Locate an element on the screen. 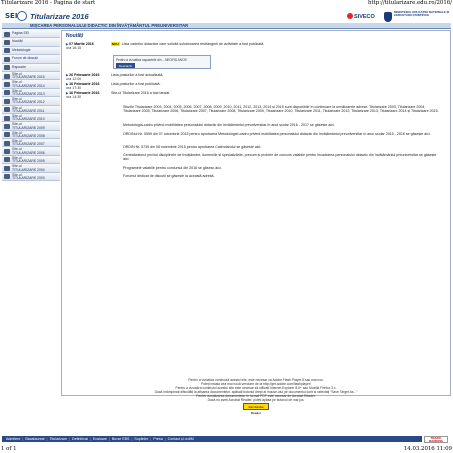  sidebar-item-sublabel: TITULARIZARE 2009 is located at coordinates (28, 127).